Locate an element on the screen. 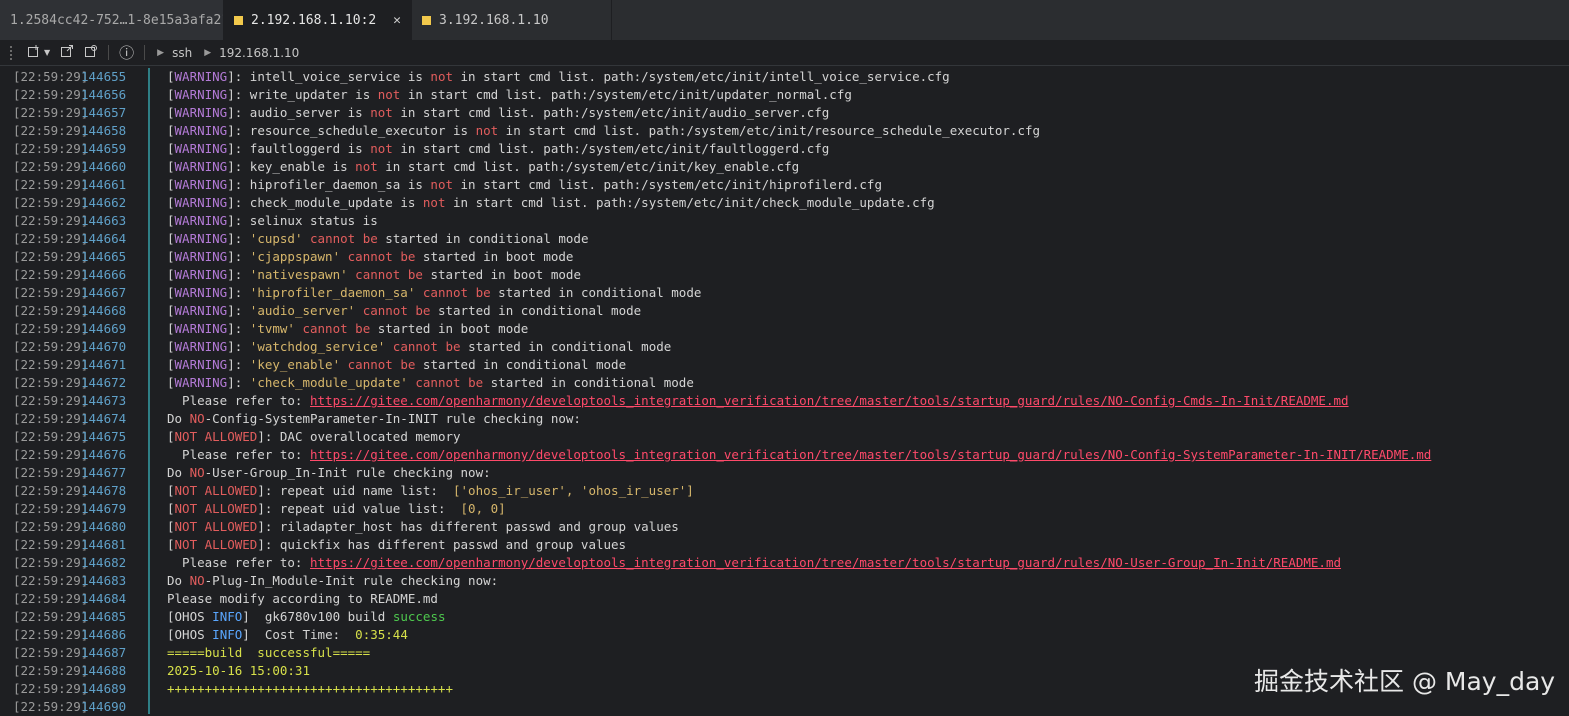  reconnect-icon is located at coordinates (91, 53).